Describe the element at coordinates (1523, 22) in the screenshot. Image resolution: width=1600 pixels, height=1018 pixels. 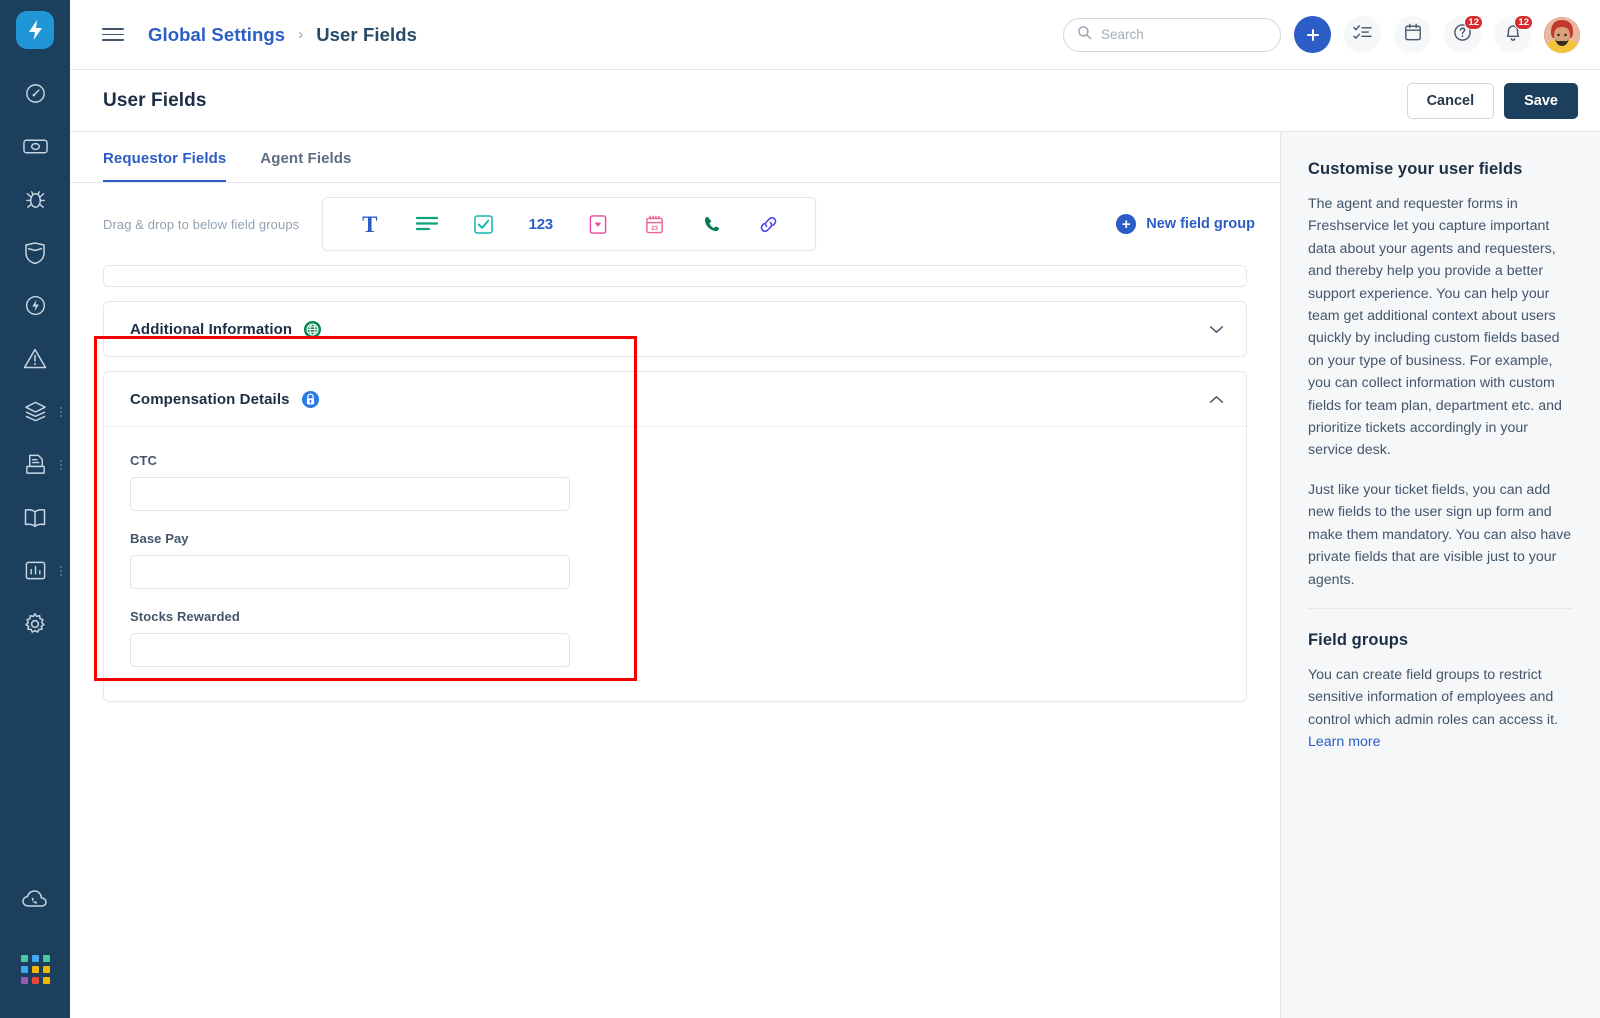
I see `notifications-badge: 12` at that location.